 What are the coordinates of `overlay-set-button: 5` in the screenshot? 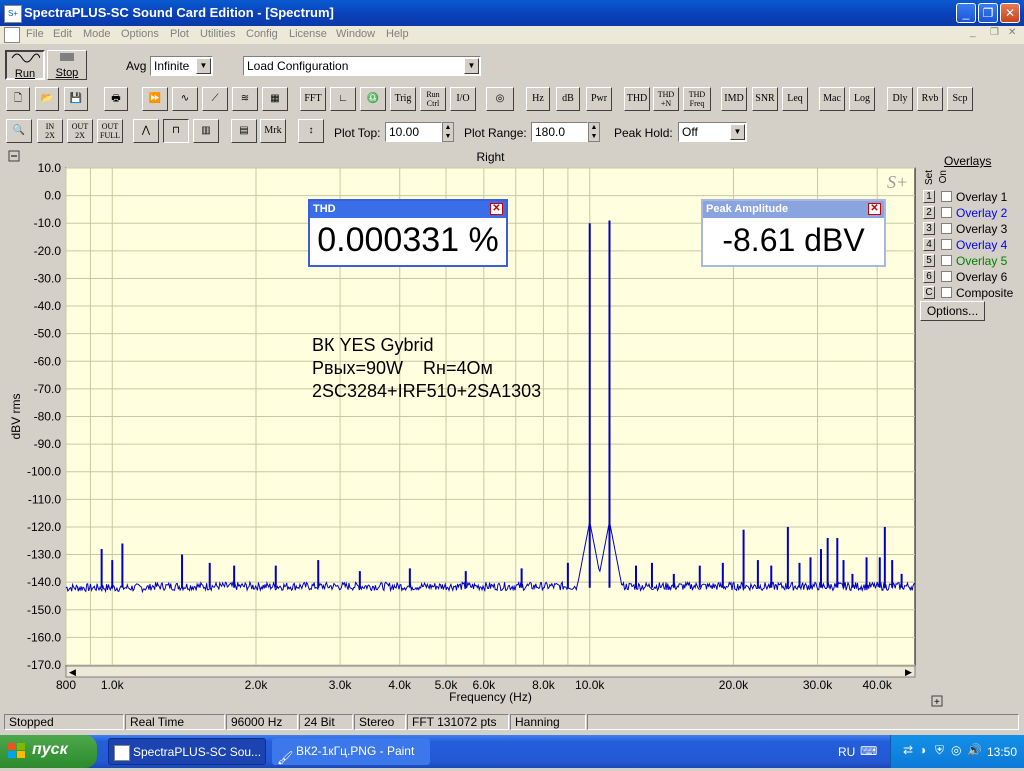 It's located at (929, 260).